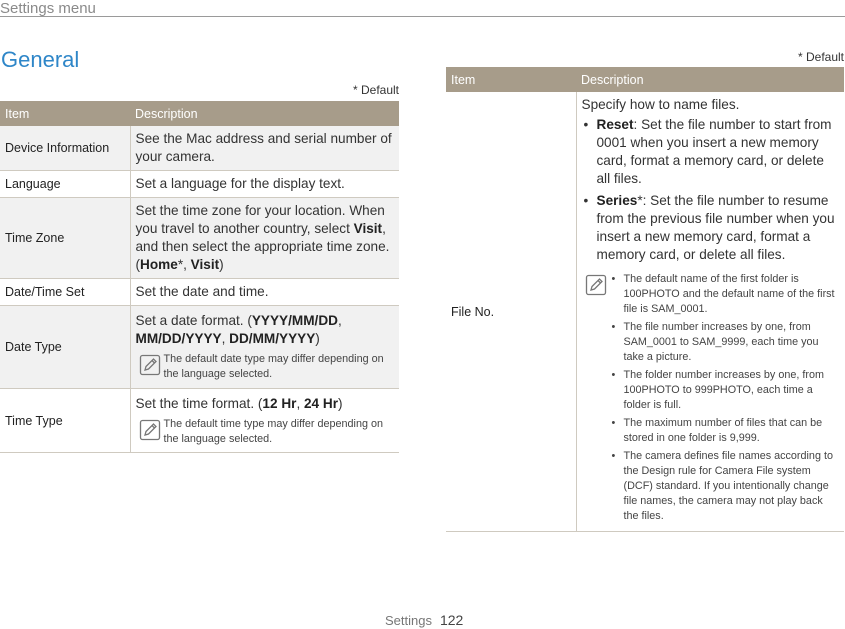 This screenshot has height=629, width=845. What do you see at coordinates (40, 59) in the screenshot?
I see `section-title: General` at bounding box center [40, 59].